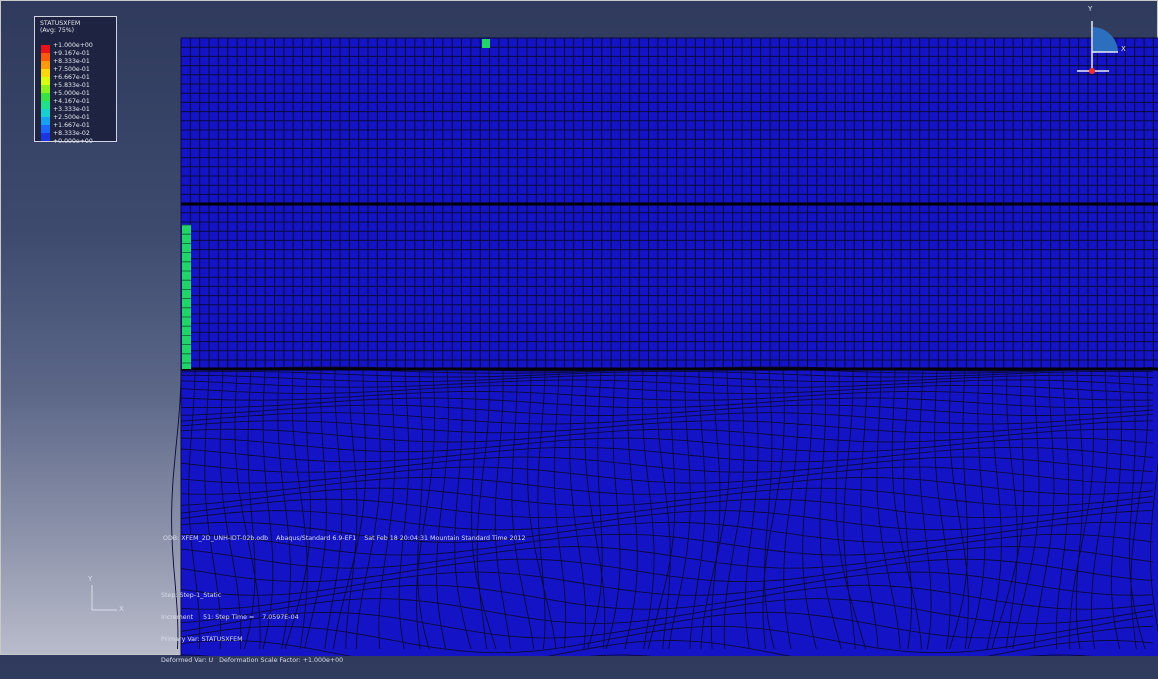 The height and width of the screenshot is (679, 1158). What do you see at coordinates (71, 69) in the screenshot?
I see `legend-value: +7.500e-01` at bounding box center [71, 69].